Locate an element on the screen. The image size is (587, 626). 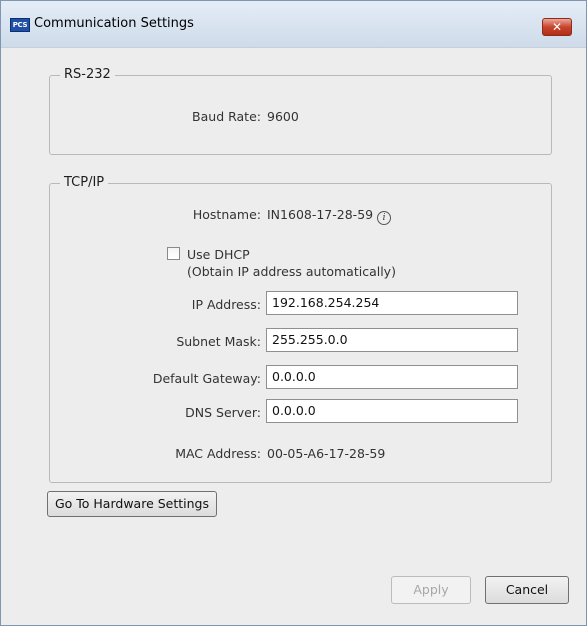
close-icon: ✕ is located at coordinates (557, 27).